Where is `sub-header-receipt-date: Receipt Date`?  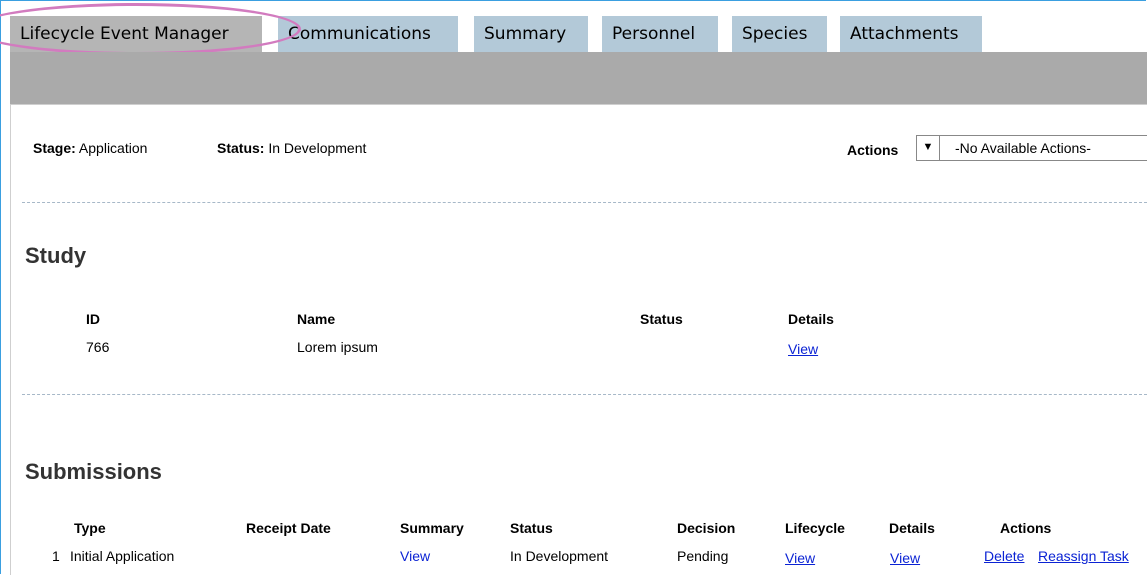
sub-header-receipt-date: Receipt Date is located at coordinates (288, 528).